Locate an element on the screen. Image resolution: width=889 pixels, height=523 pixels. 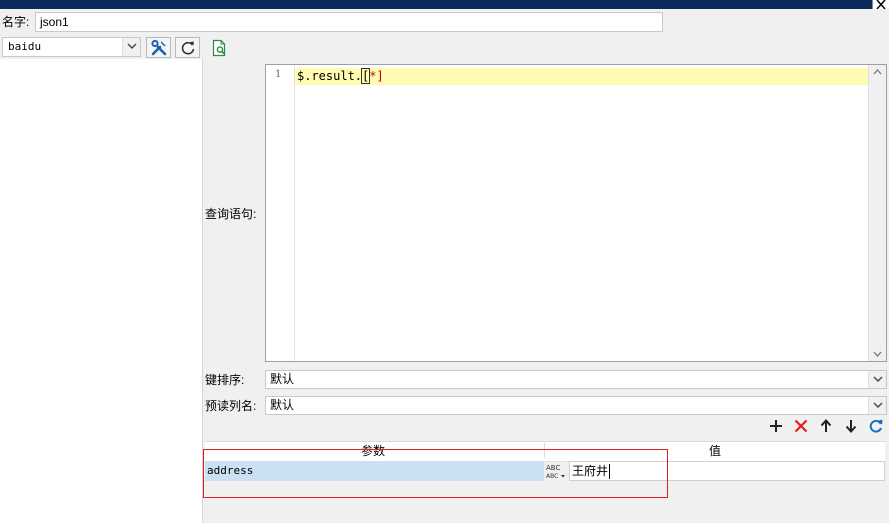
datasource-dropdown-arrow is located at coordinates (131, 47).